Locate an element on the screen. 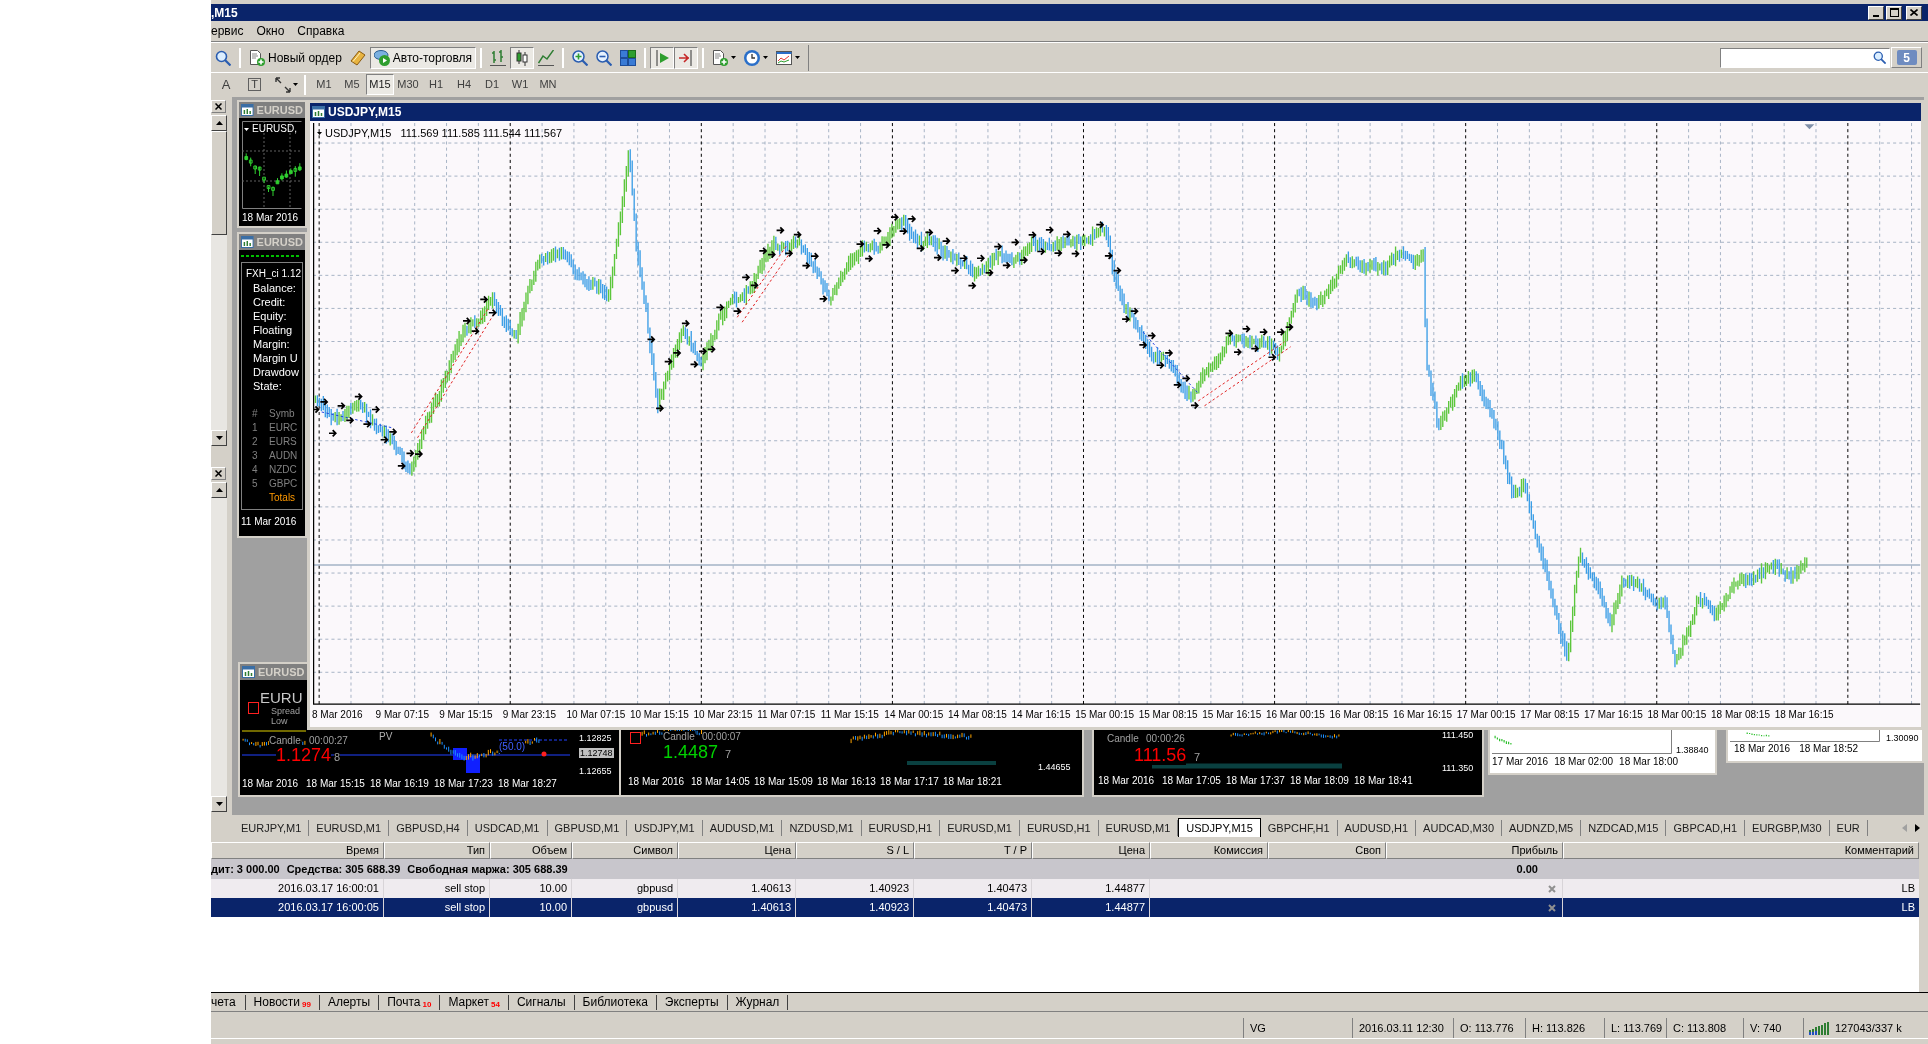 This screenshot has height=1044, width=1928. chart-shift-button is located at coordinates (686, 57).